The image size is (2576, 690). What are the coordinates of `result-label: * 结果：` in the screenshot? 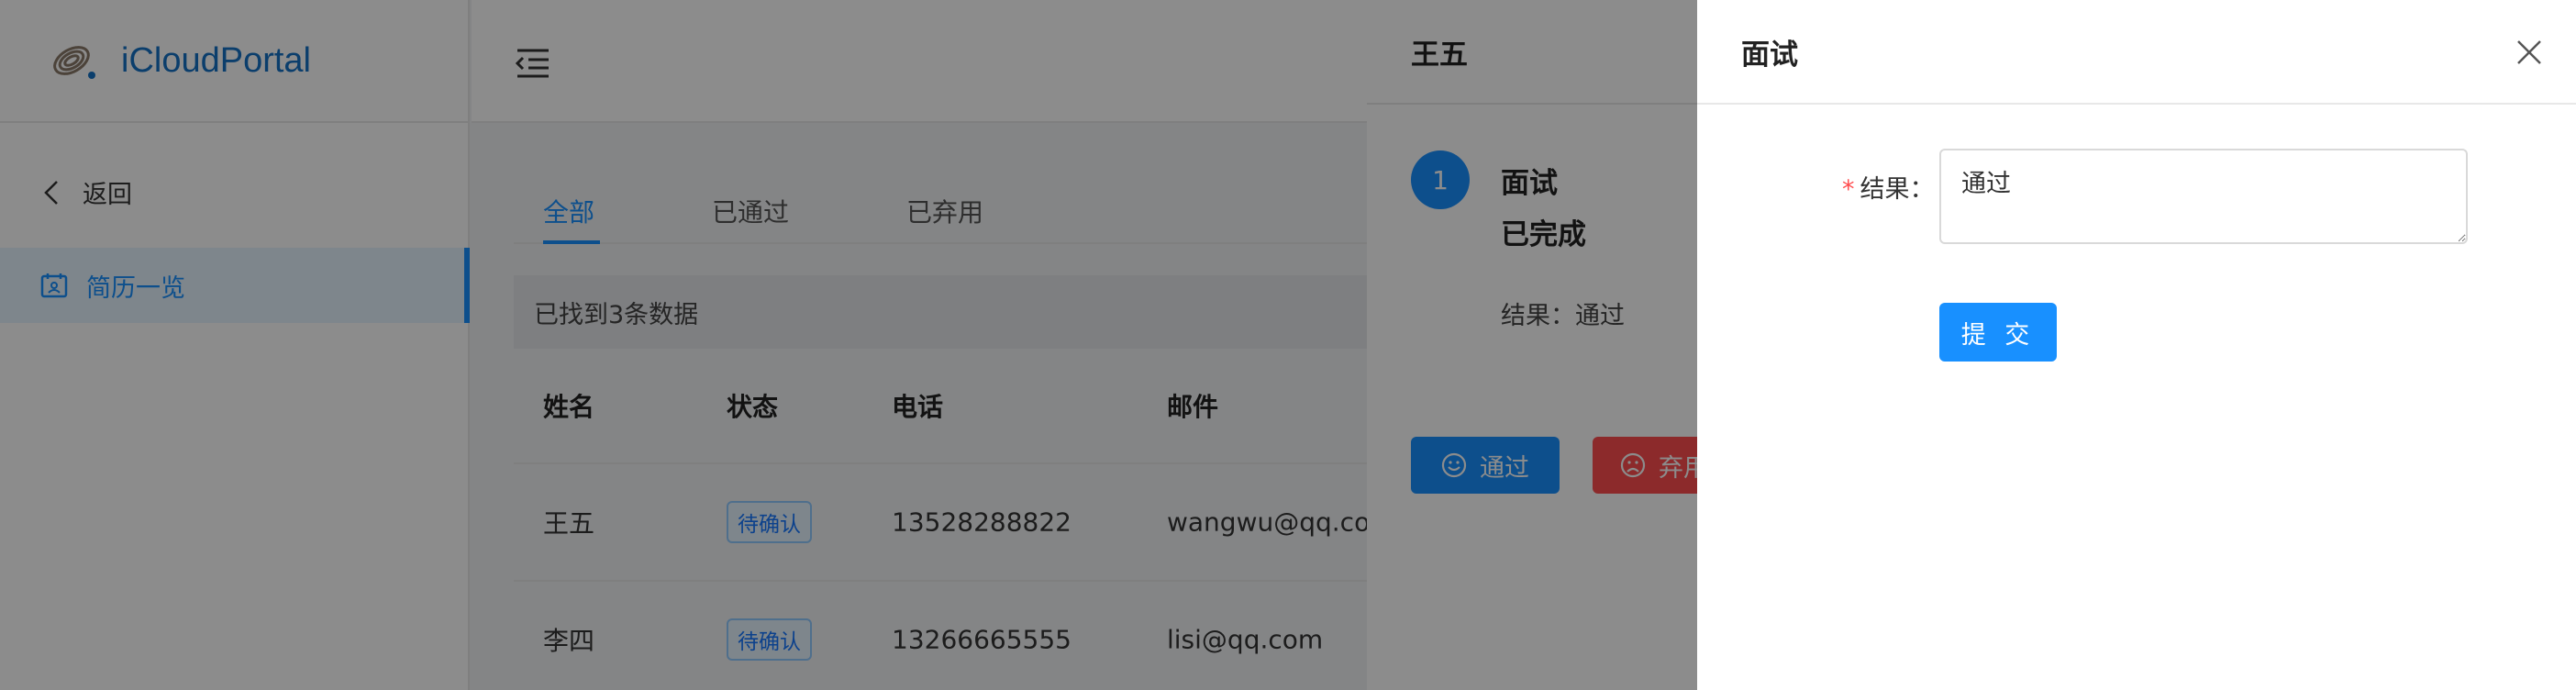 It's located at (1888, 187).